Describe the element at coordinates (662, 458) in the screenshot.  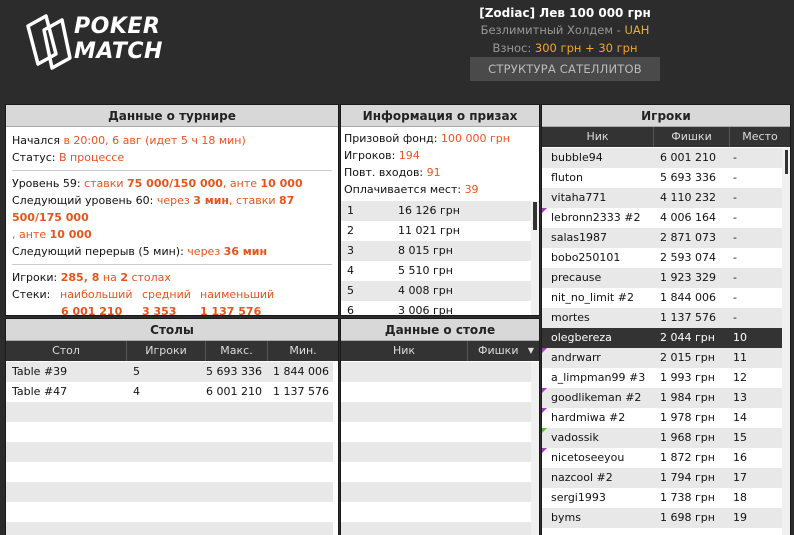
I see `player-row: nicetoseeyou 1 872 грн 16` at that location.